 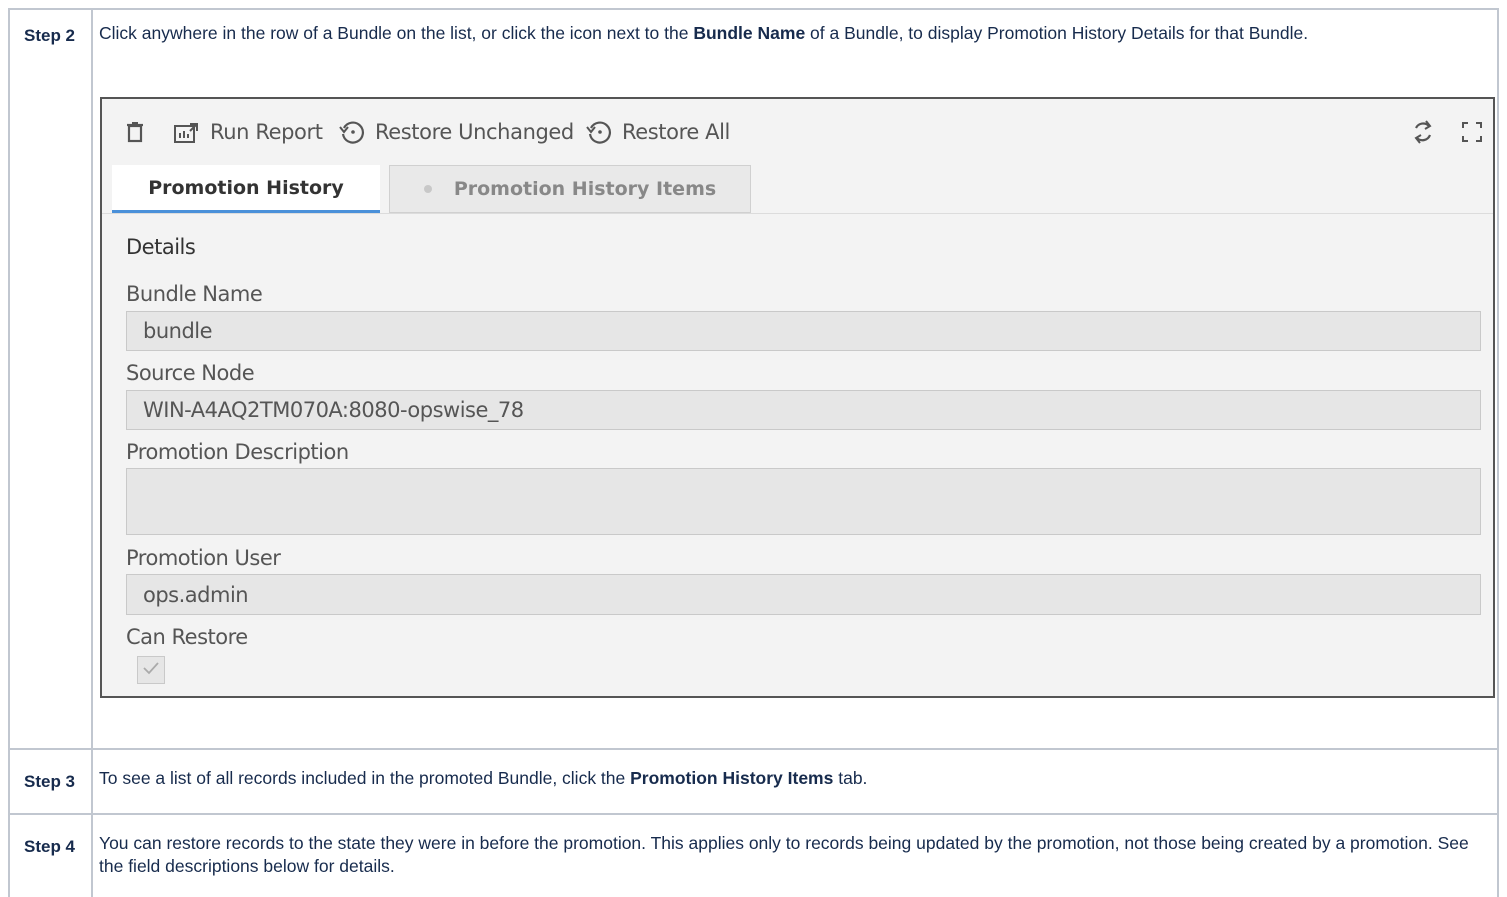 I want to click on toolbar: Run Report Restore Unchanged Restore All, so click(x=797, y=132).